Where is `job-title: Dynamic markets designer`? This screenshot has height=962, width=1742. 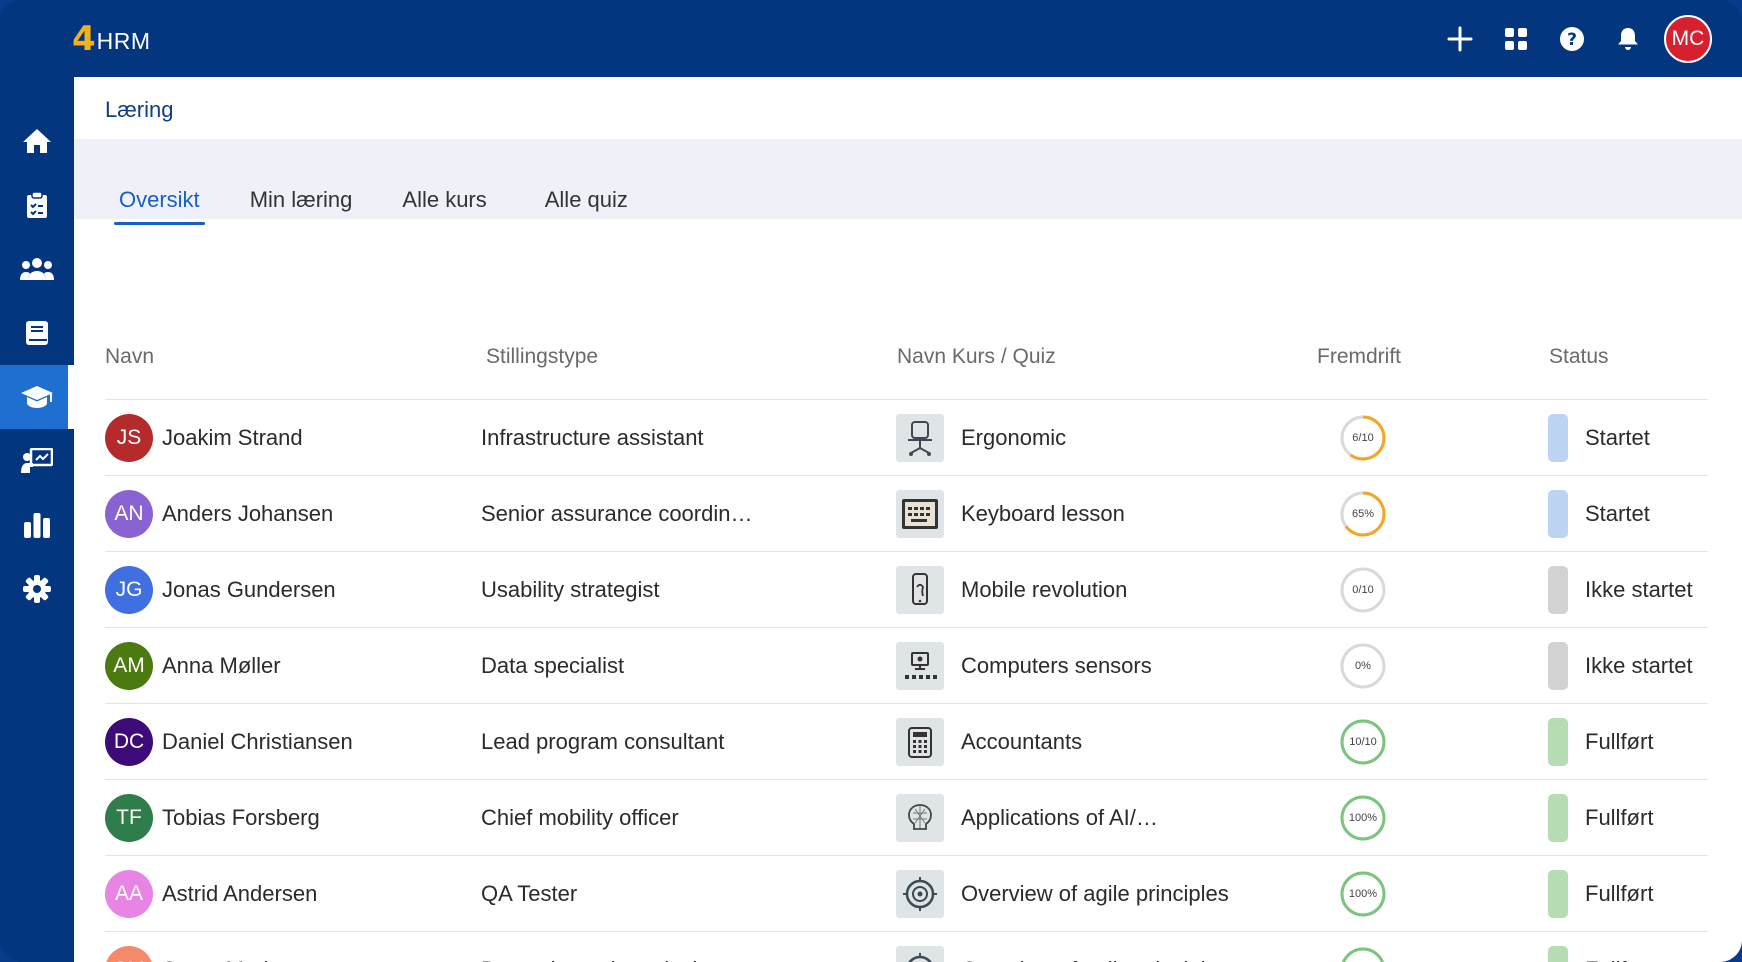 job-title: Dynamic markets designer is located at coordinates (611, 959).